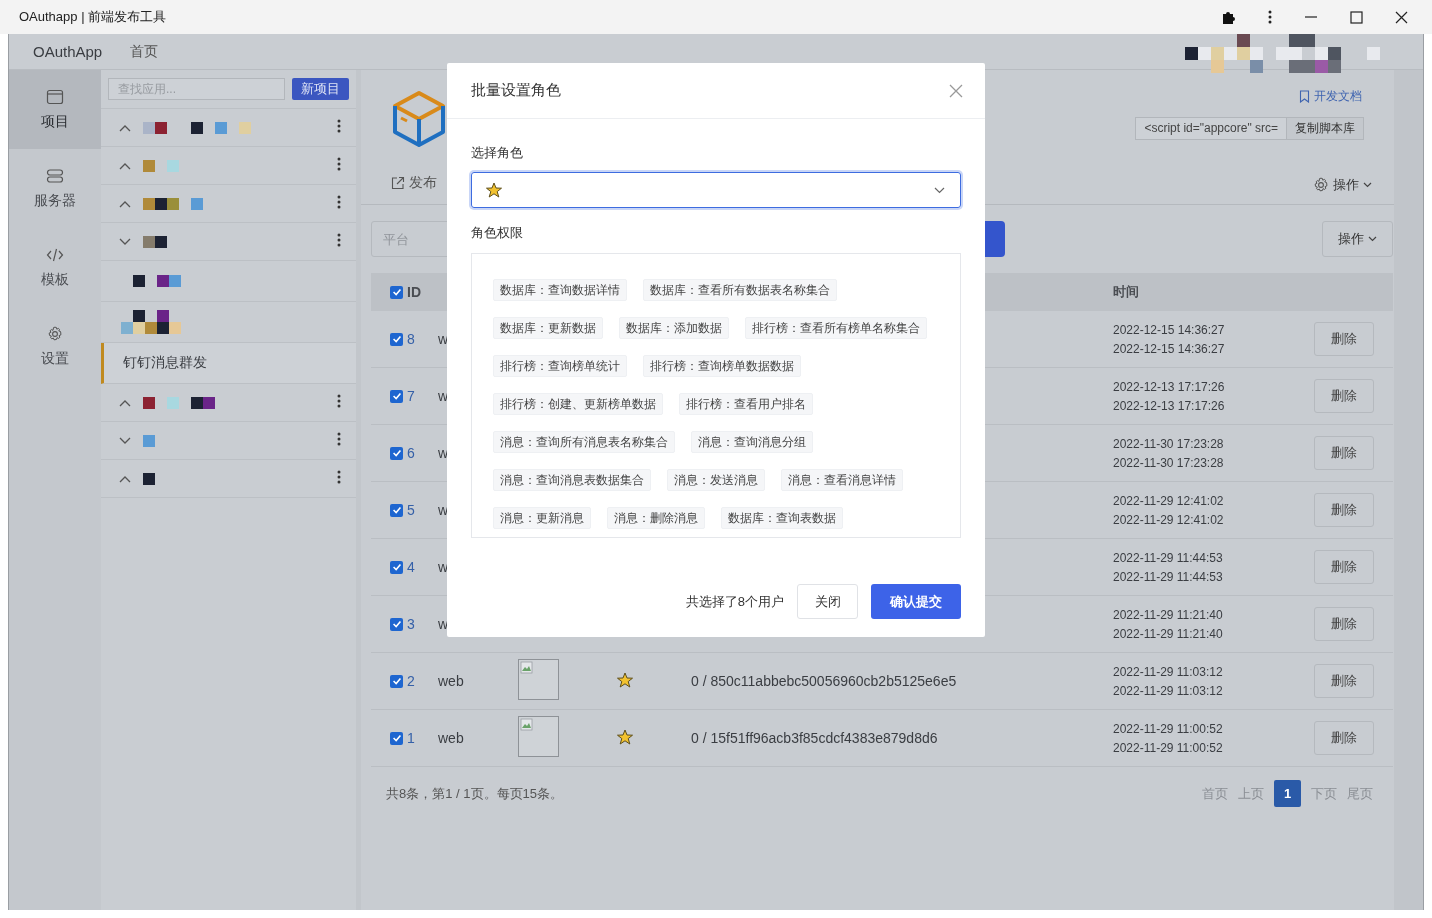 Image resolution: width=1432 pixels, height=918 pixels. What do you see at coordinates (842, 480) in the screenshot?
I see `permission-tag: 消息：查看消息详情` at bounding box center [842, 480].